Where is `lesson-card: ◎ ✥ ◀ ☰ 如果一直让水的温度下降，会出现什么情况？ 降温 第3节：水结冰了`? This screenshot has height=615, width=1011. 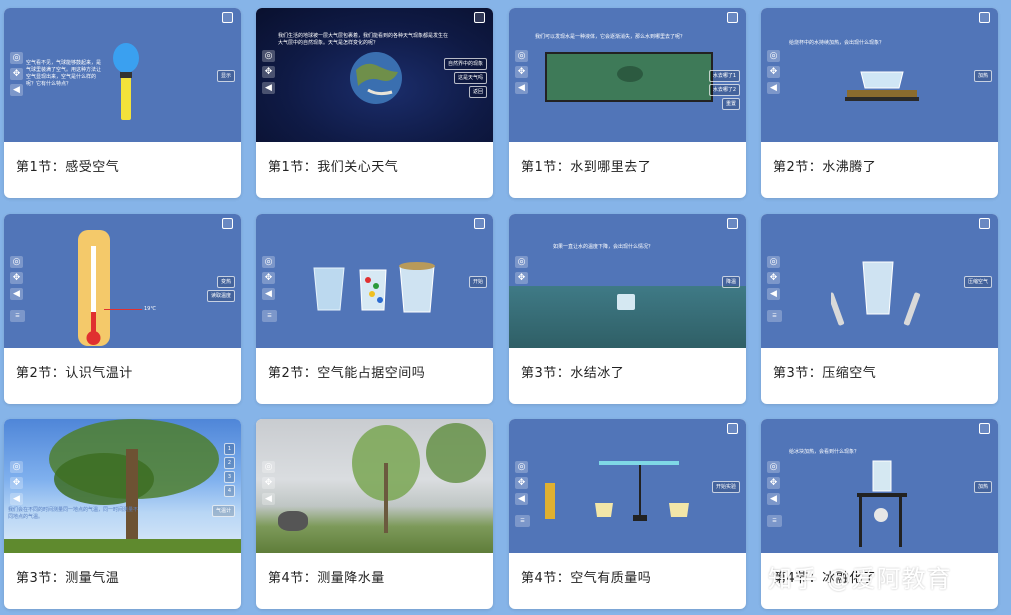
lesson-card: ◎ ✥ ◀ ☰ 如果一直让水的温度下降，会出现什么情况？ 降温 第3节：水结冰了 is located at coordinates (627, 309).